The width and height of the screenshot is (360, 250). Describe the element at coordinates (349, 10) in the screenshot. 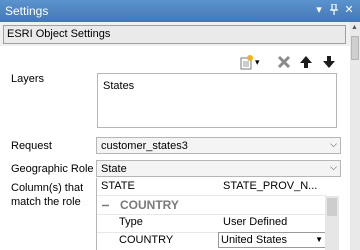

I see `close-icon: ✕` at that location.